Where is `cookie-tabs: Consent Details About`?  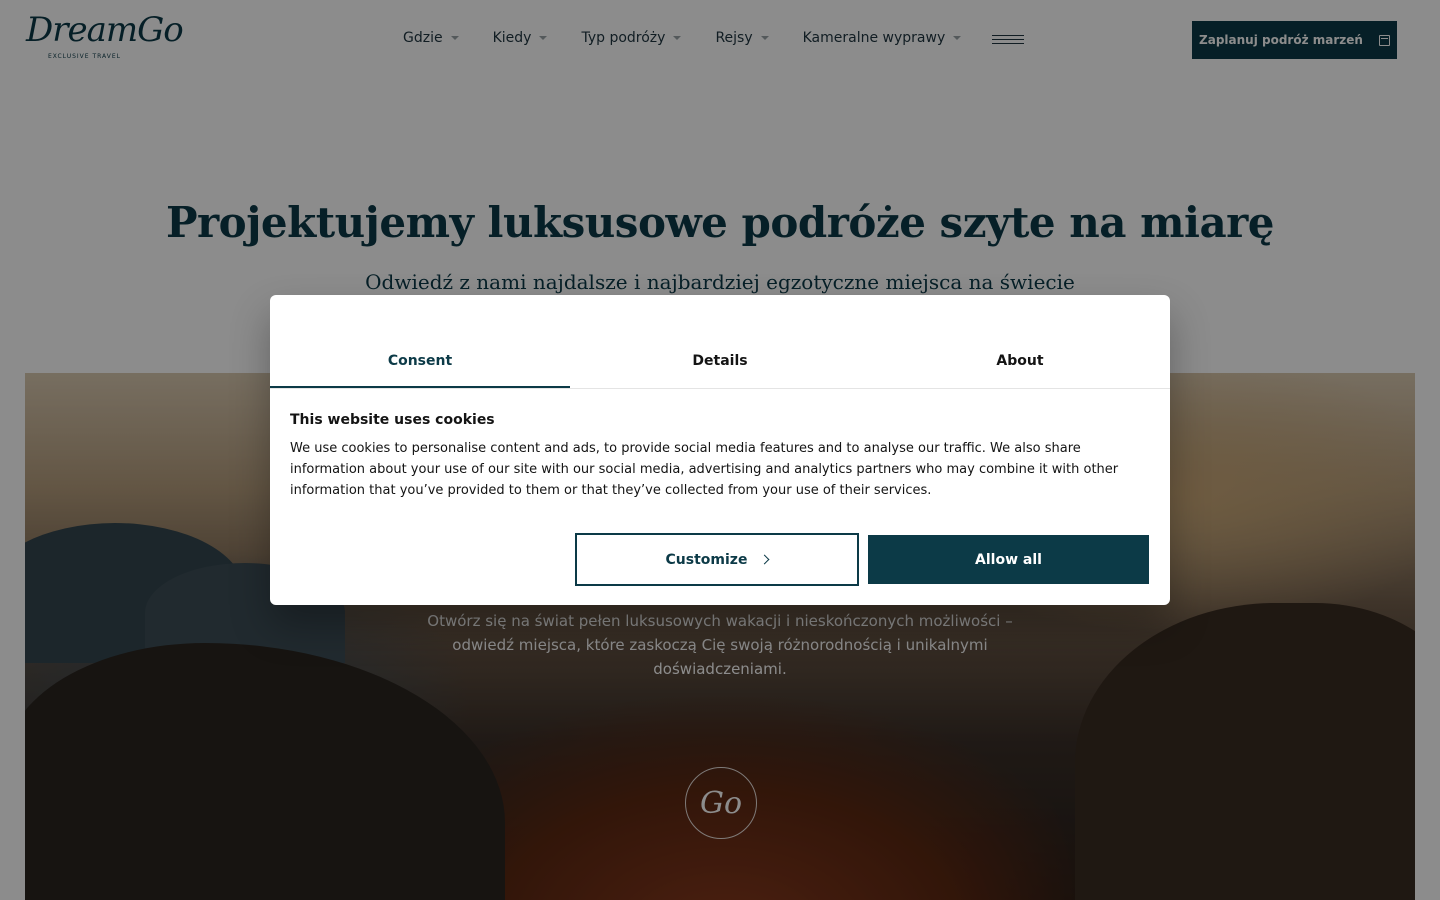 cookie-tabs: Consent Details About is located at coordinates (720, 361).